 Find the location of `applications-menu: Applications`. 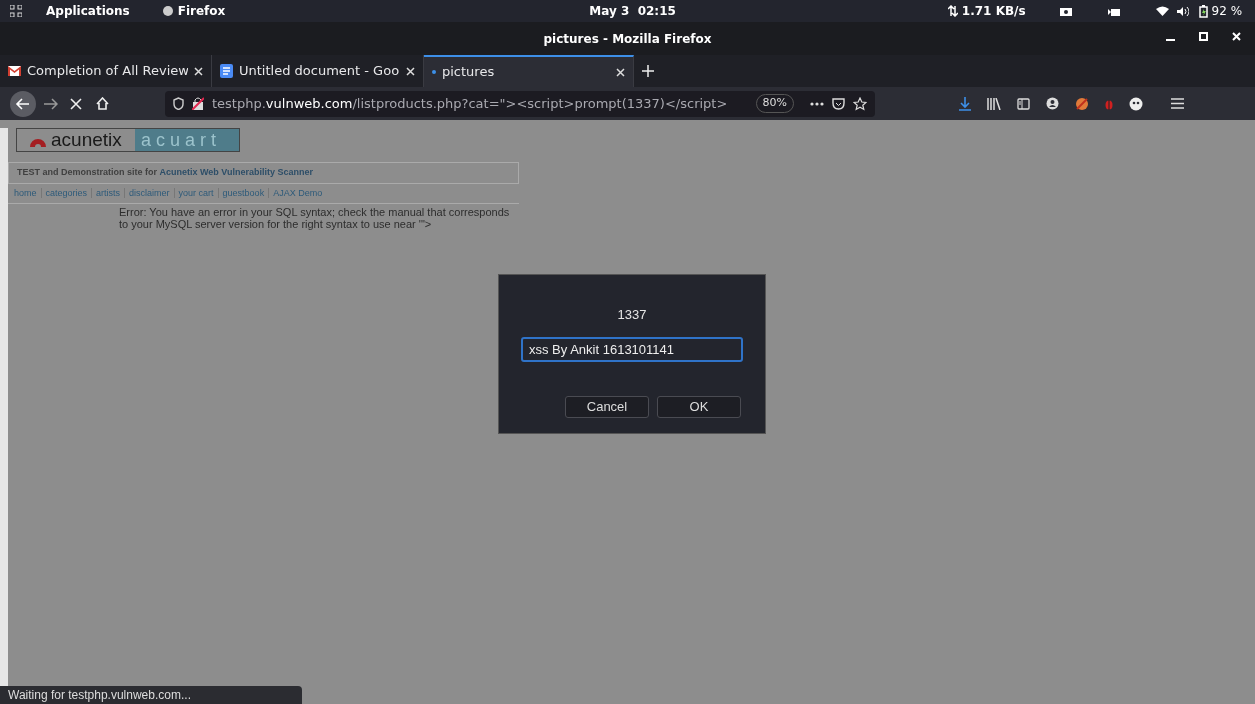

applications-menu: Applications is located at coordinates (88, 11).